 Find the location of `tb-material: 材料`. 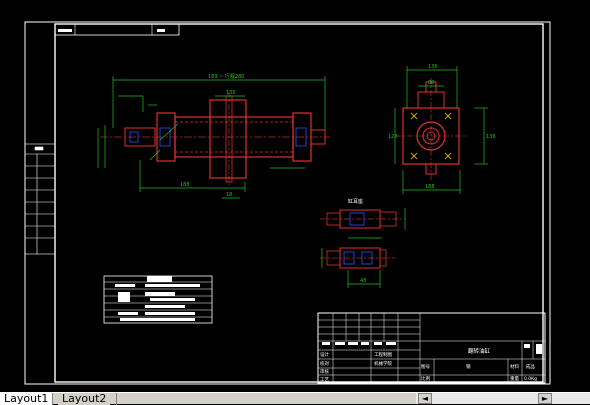

tb-material: 材料 is located at coordinates (514, 366).